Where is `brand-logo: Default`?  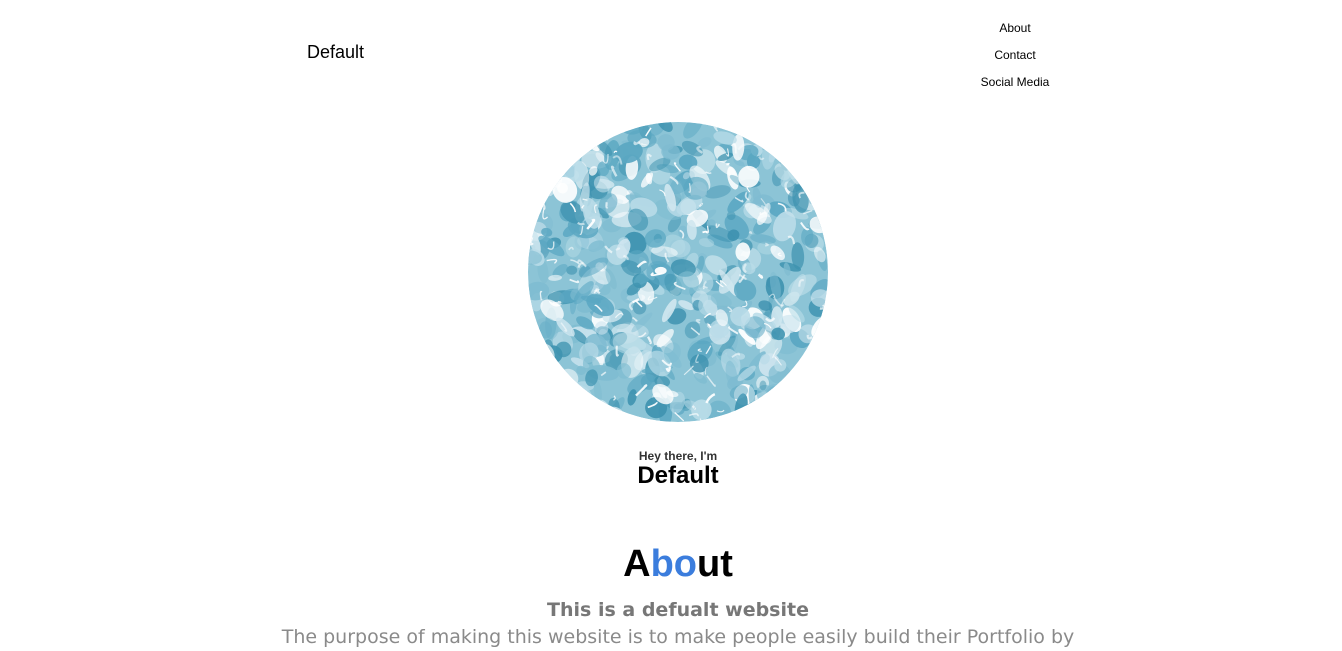 brand-logo: Default is located at coordinates (335, 52).